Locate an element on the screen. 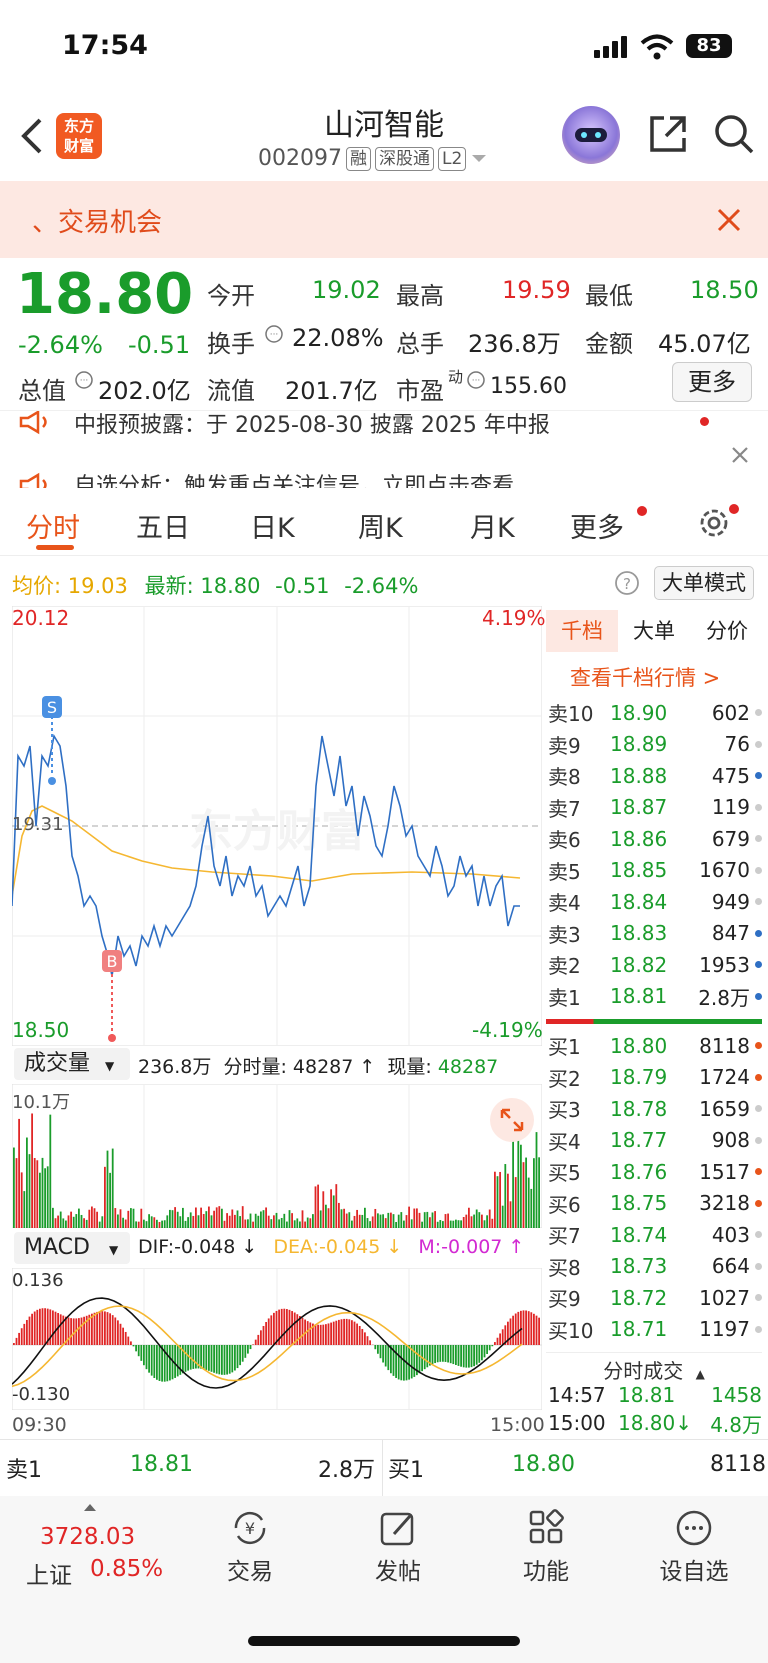  nav-trade: ¥ 交易 is located at coordinates (250, 1547).